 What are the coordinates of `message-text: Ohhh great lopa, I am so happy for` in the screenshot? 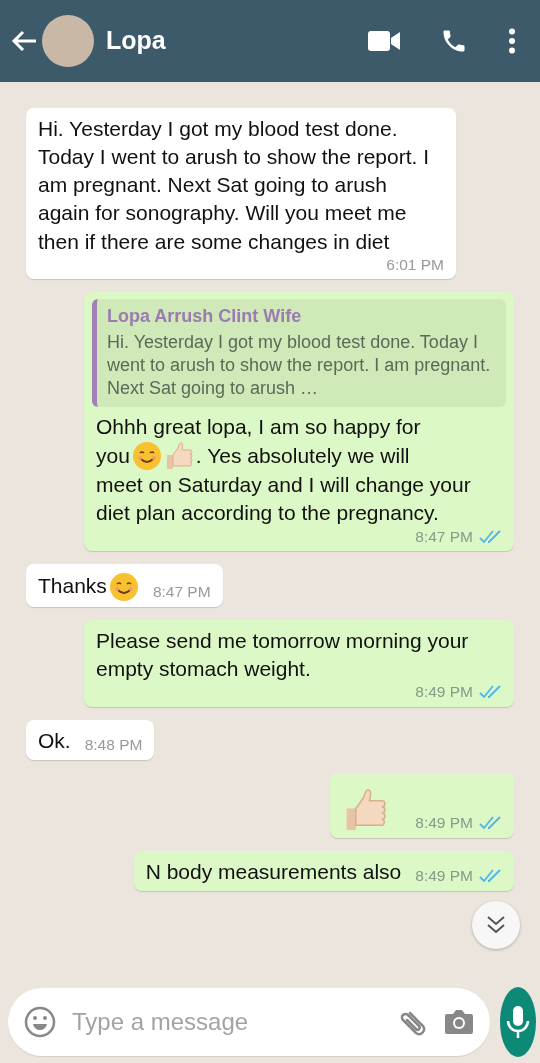 It's located at (258, 426).